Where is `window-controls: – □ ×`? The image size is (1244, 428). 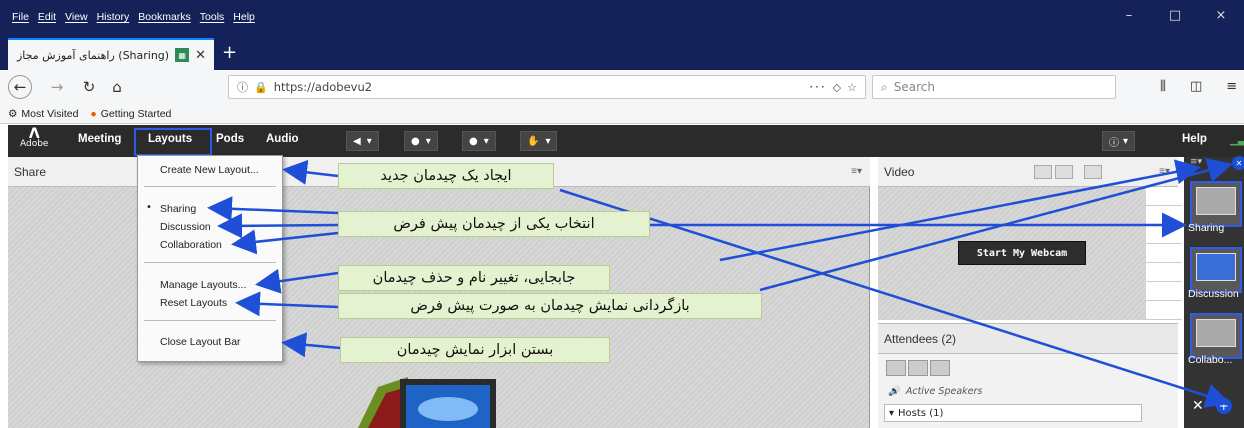 window-controls: – □ × is located at coordinates (1175, 15).